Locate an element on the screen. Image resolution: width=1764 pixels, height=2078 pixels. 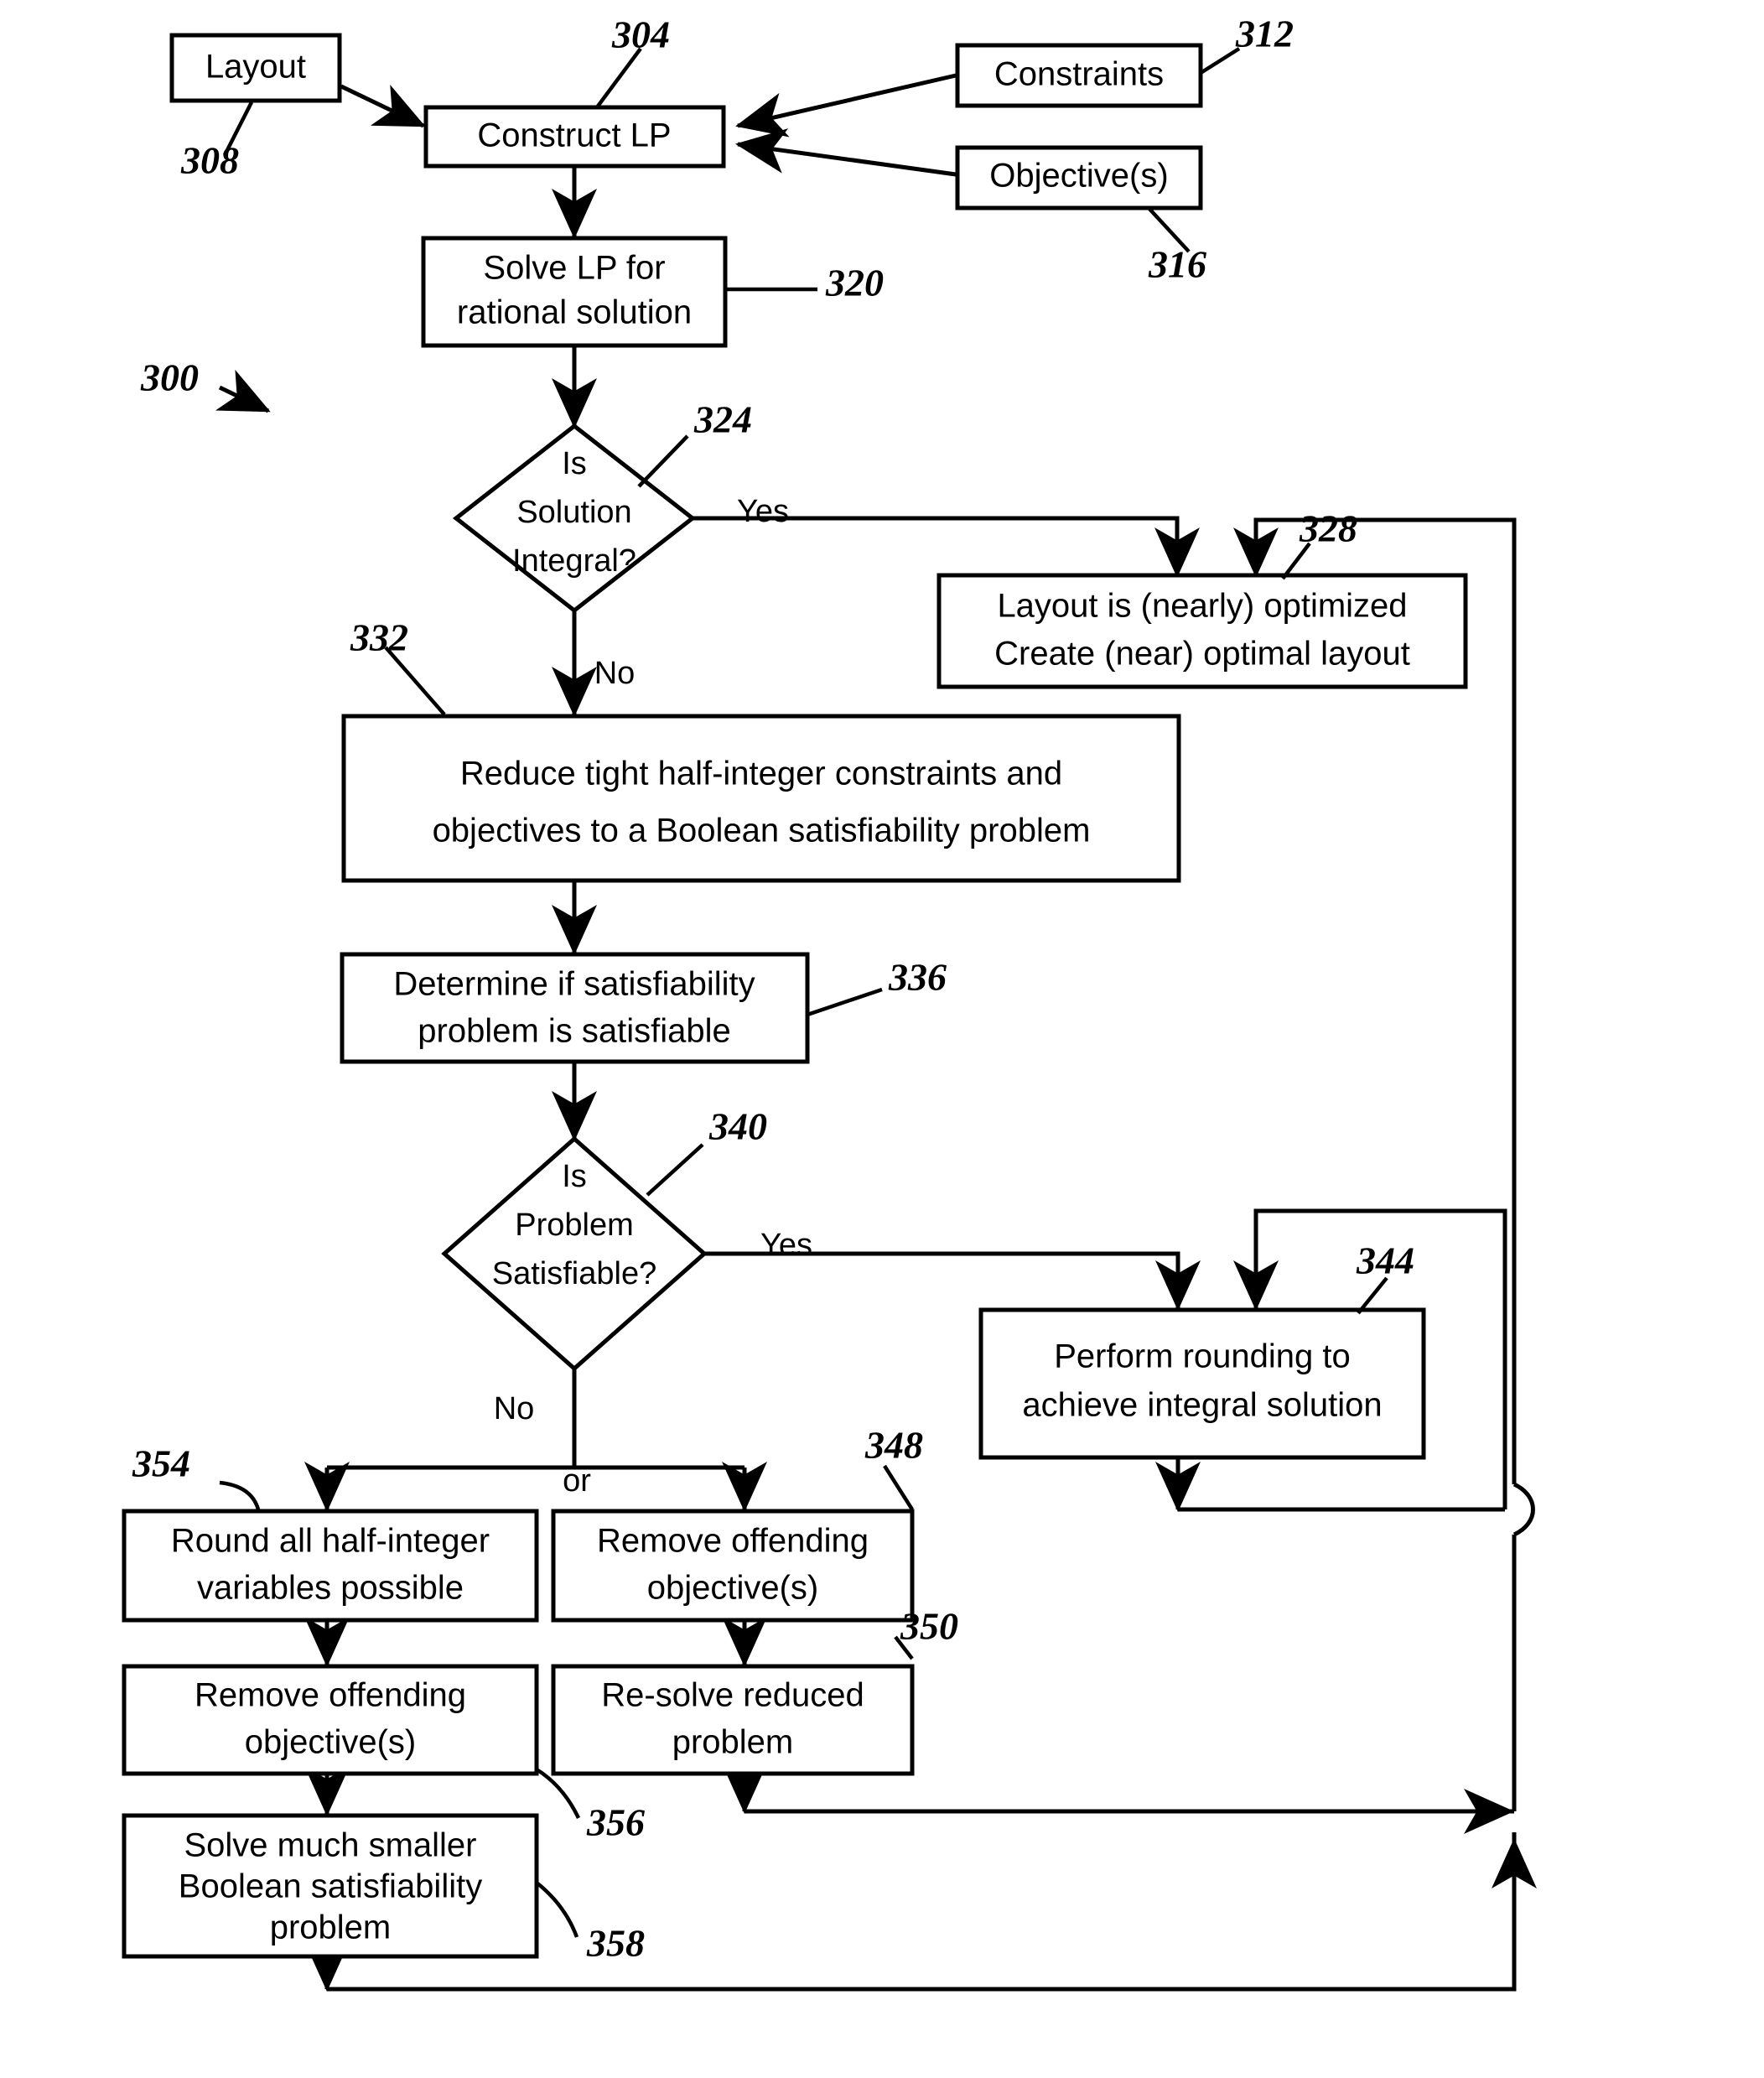
node-objectives: Objective(s) is located at coordinates (1079, 177).